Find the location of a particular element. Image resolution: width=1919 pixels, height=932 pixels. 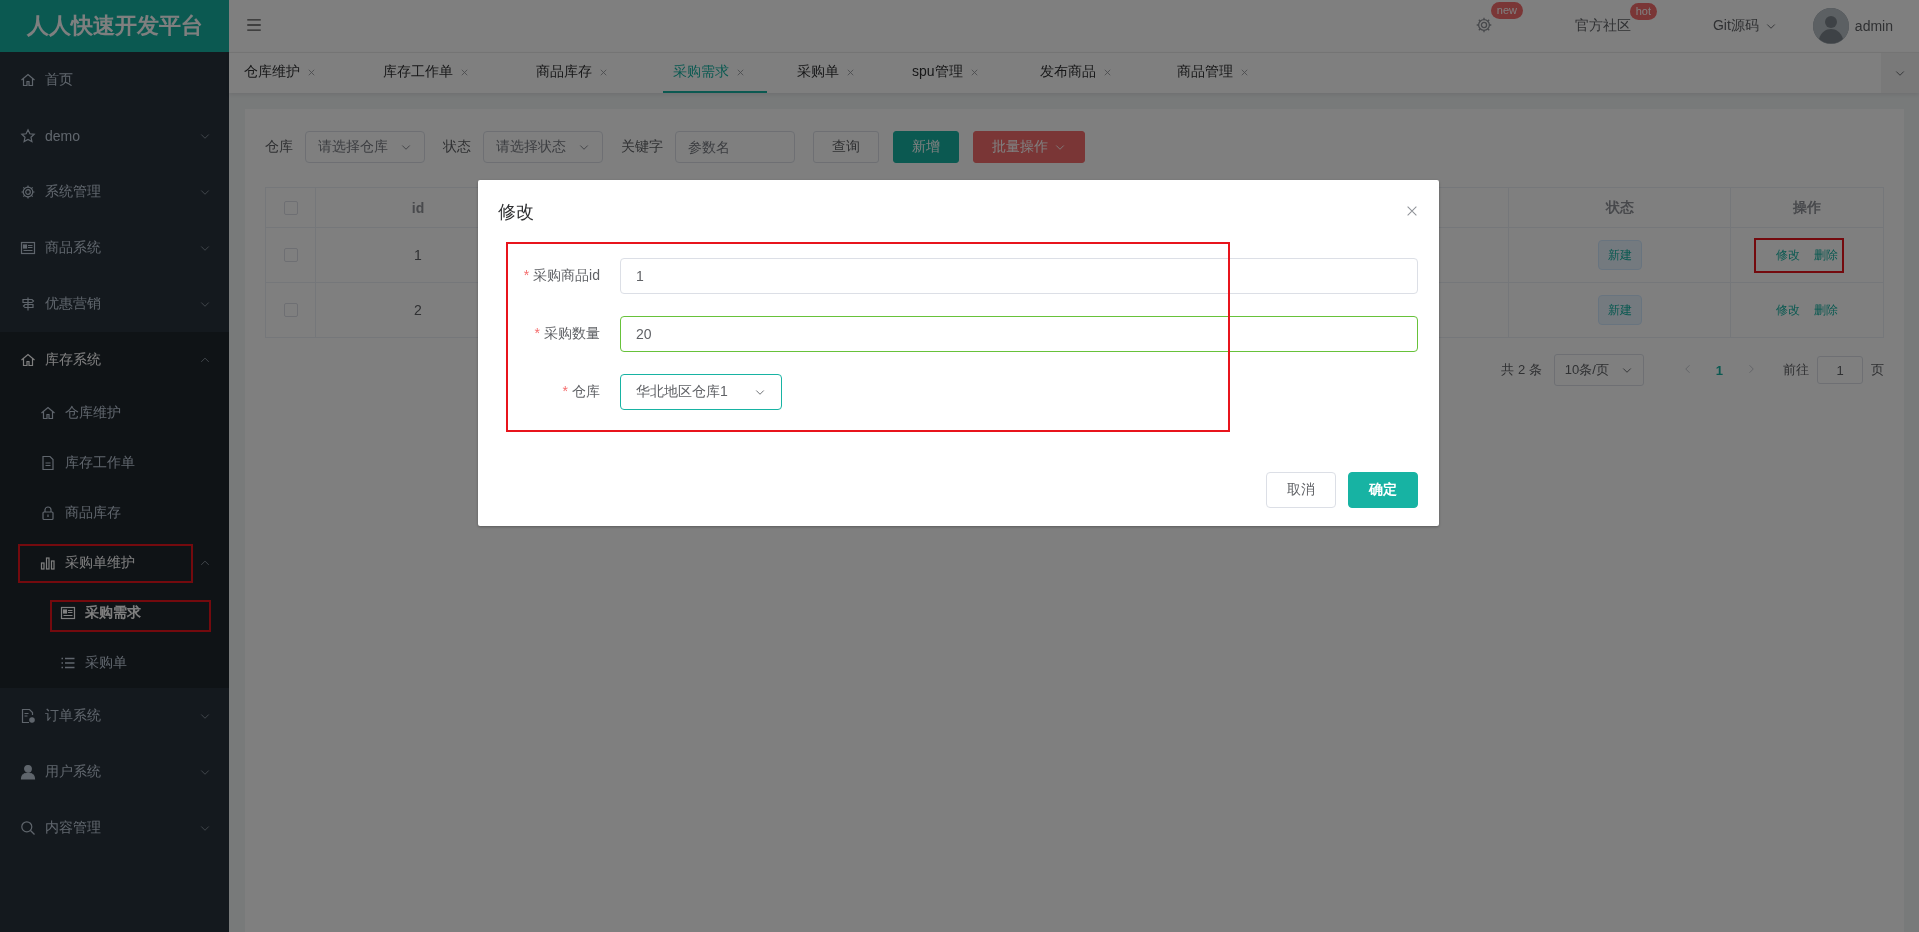

field-label: 关键字 is located at coordinates (642, 147).